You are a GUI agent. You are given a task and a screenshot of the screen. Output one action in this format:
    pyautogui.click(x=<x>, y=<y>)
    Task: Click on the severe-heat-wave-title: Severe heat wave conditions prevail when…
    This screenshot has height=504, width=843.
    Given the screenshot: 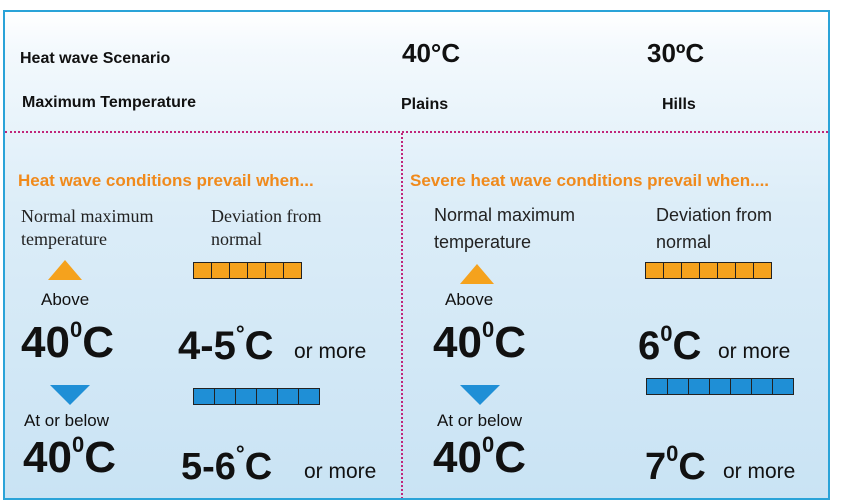 What is the action you would take?
    pyautogui.click(x=590, y=180)
    